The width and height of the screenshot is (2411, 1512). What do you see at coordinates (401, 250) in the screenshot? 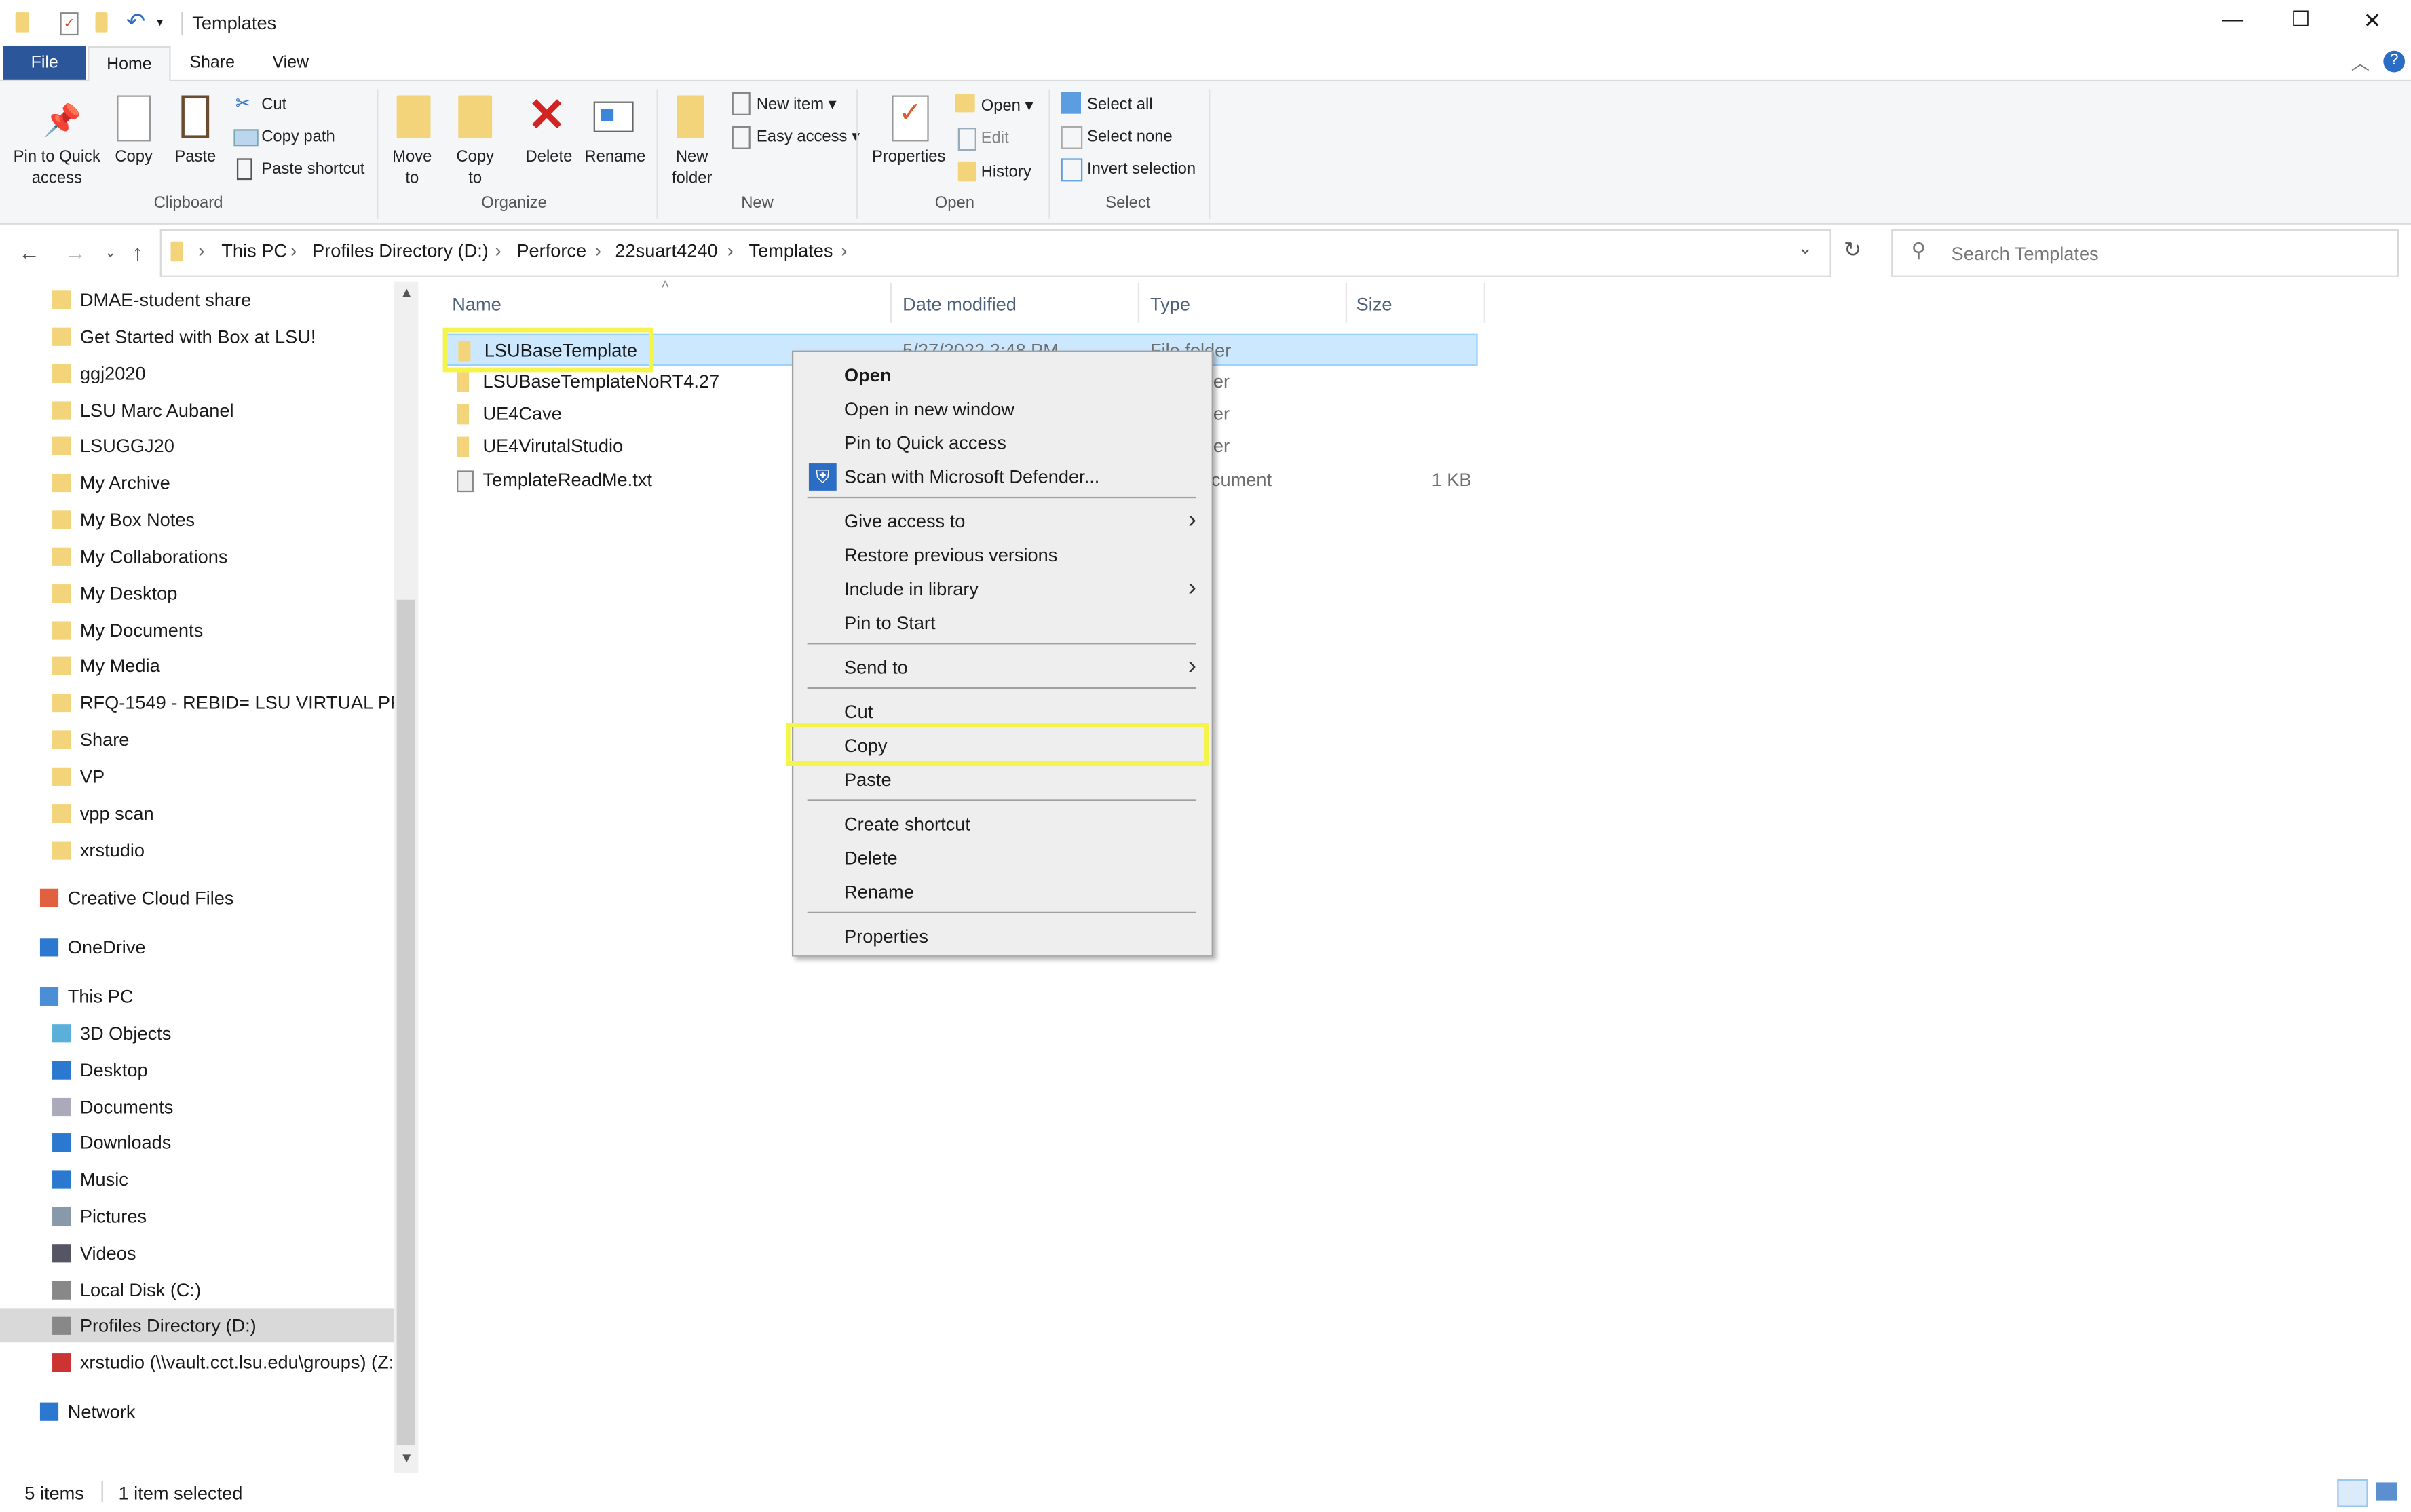
I see `breadcrumb-profiles-directory: Profiles Directory (D:)` at bounding box center [401, 250].